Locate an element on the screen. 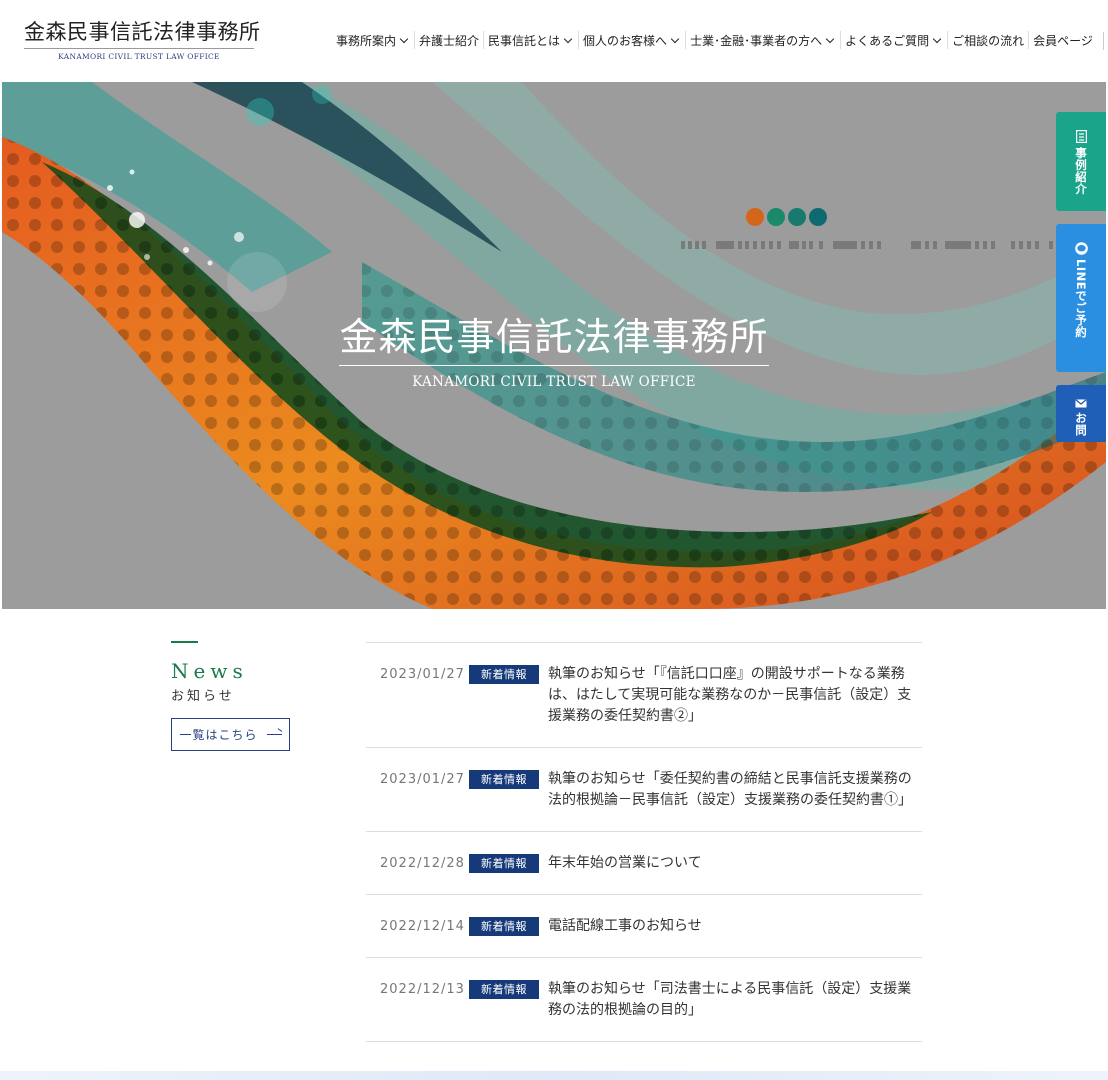  news-view-all-button: 一覧はこちら is located at coordinates (230, 734).